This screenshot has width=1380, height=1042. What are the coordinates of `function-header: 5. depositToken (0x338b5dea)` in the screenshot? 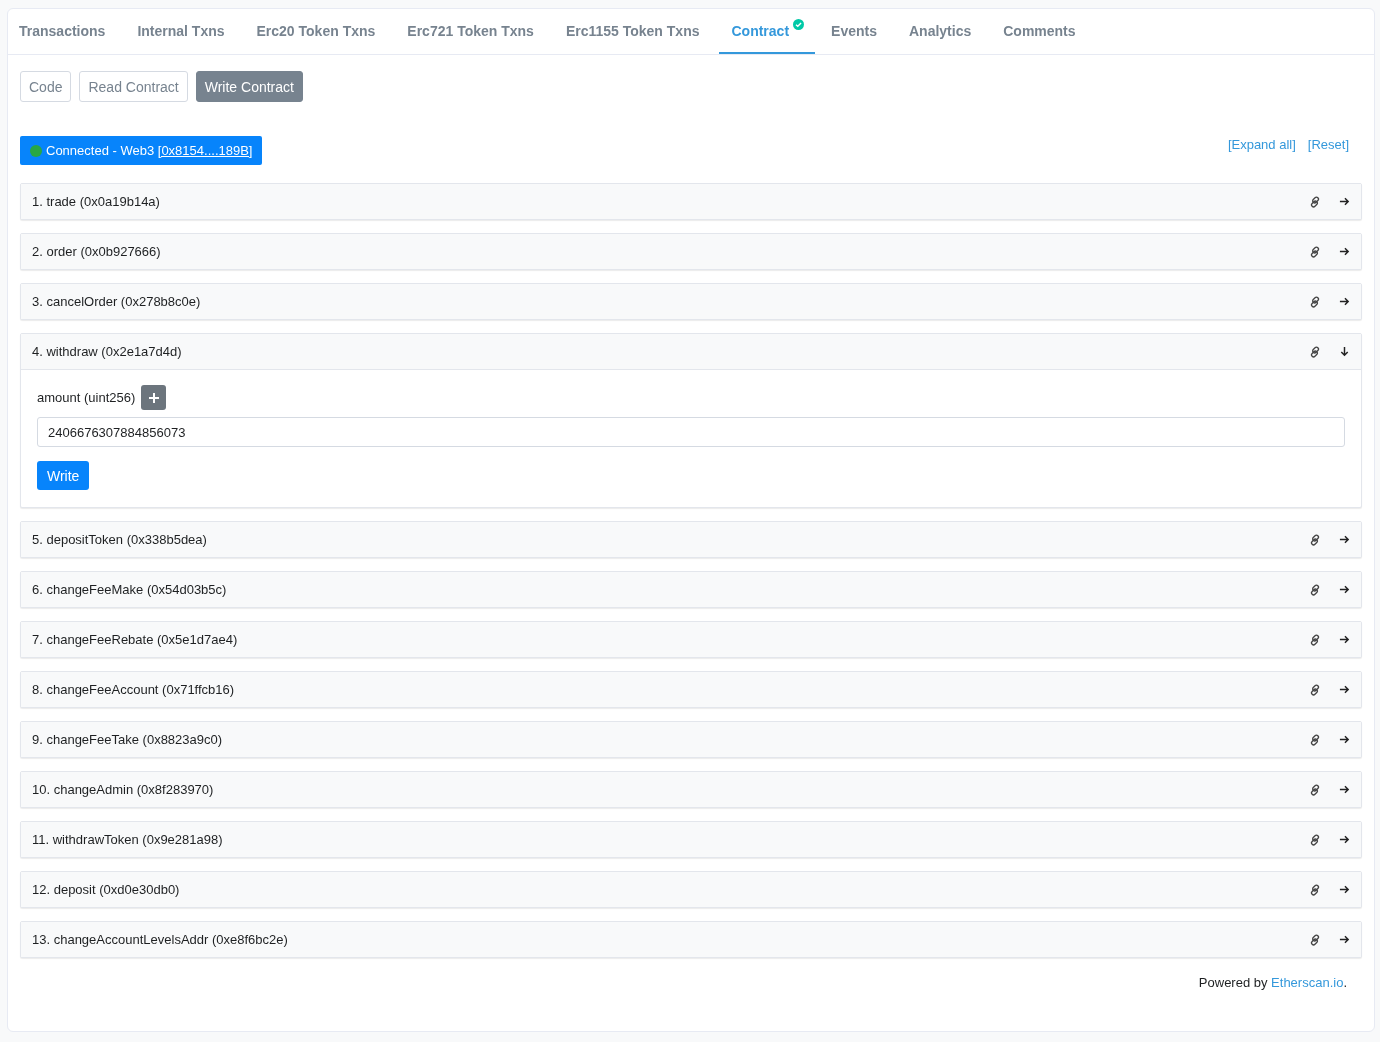 It's located at (691, 539).